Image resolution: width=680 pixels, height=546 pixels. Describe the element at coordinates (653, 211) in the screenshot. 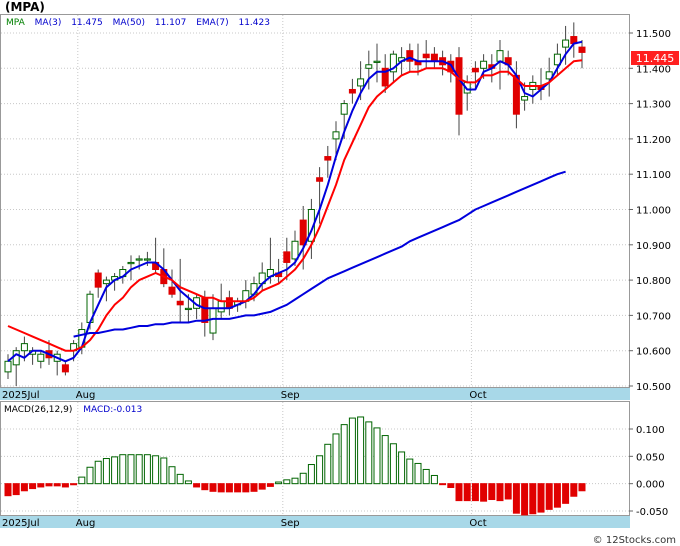

I see `price-tick-label: 11.000` at that location.